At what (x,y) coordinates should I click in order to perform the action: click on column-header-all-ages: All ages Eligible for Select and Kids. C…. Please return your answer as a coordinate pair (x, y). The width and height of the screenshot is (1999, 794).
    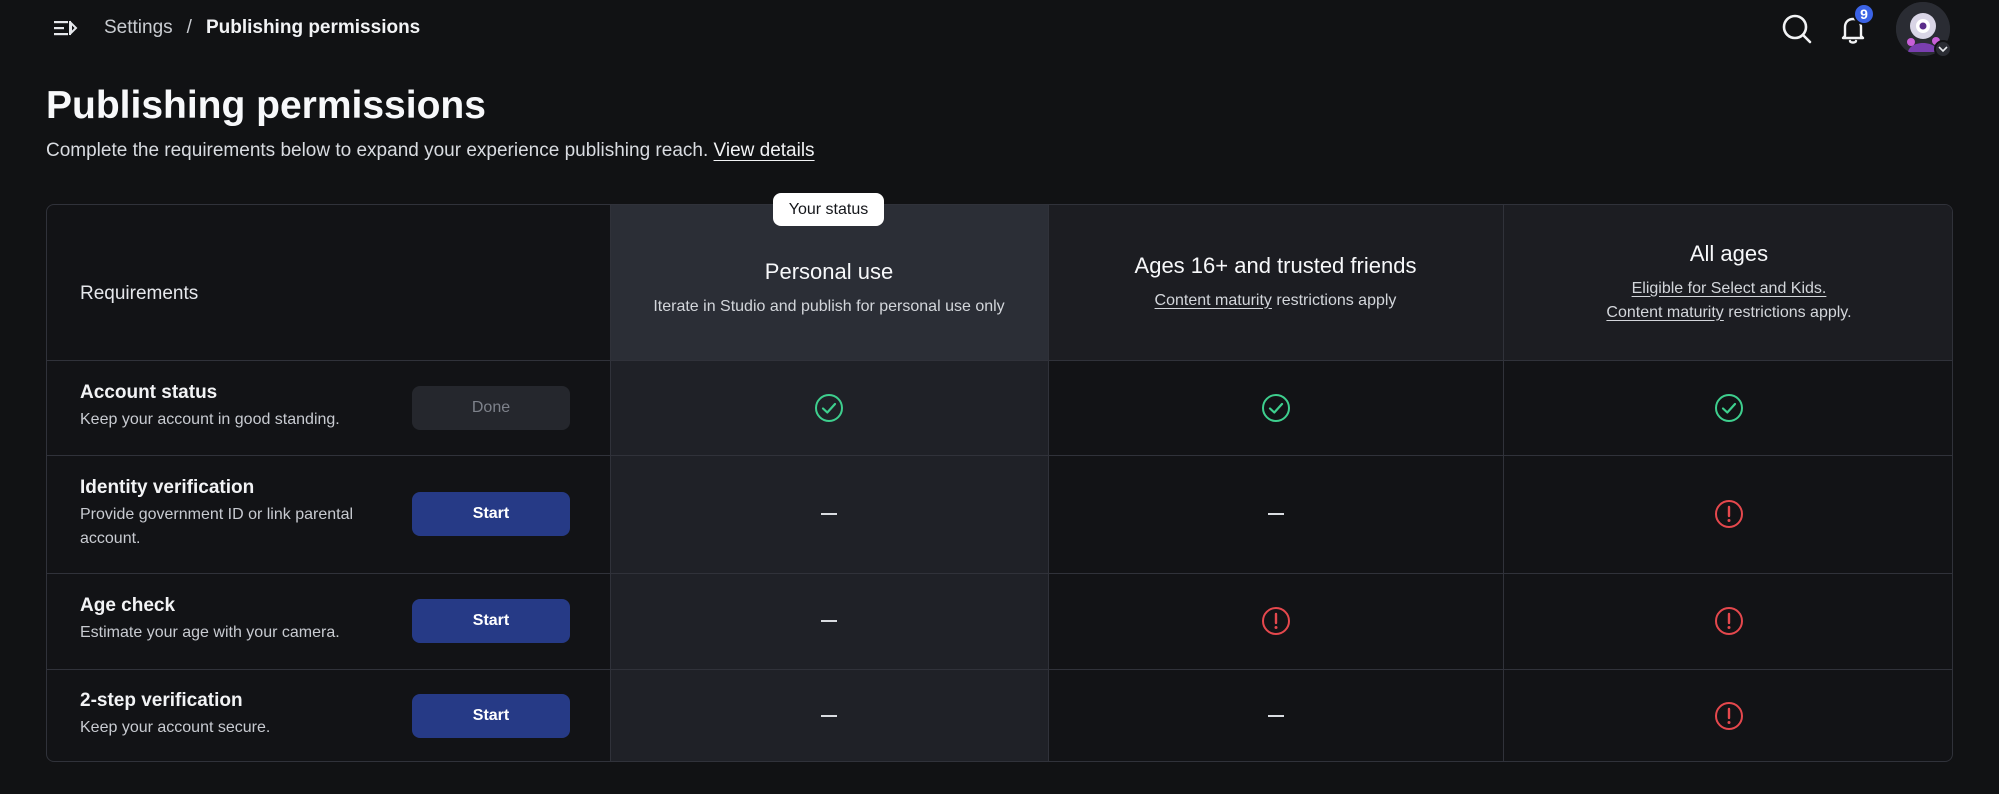
    Looking at the image, I should click on (1728, 282).